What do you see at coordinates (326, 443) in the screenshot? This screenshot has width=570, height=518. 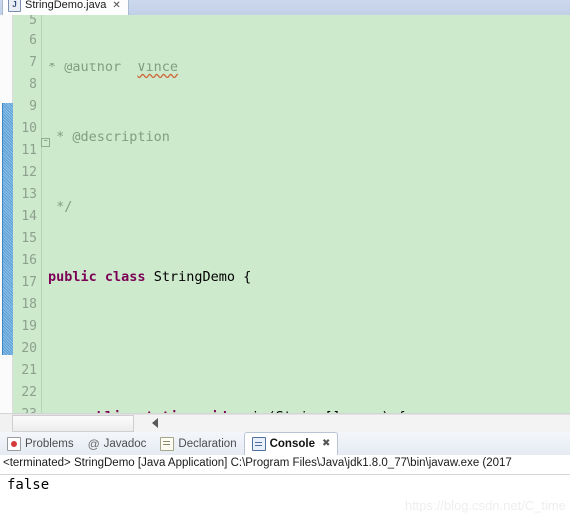 I see `close-icon: ✖` at bounding box center [326, 443].